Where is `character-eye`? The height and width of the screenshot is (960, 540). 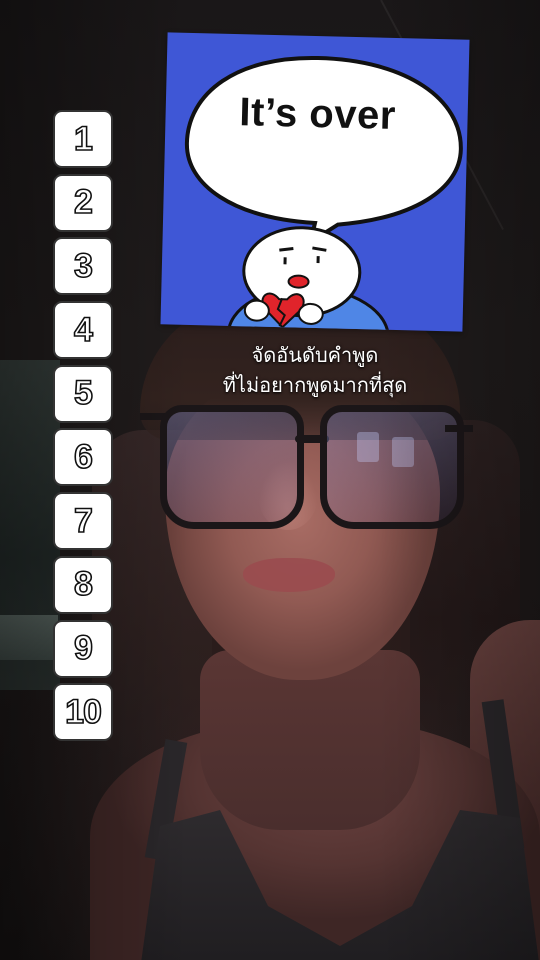 character-eye is located at coordinates (286, 249).